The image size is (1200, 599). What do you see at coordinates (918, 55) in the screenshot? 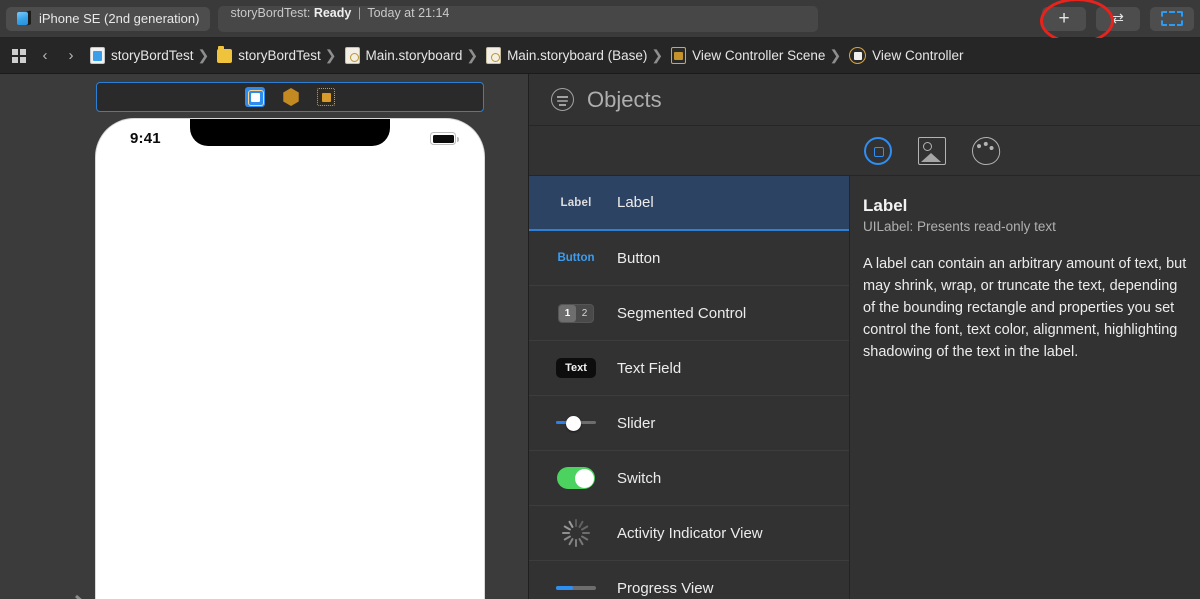
I see `breadcrumb-label: View Controller` at bounding box center [918, 55].